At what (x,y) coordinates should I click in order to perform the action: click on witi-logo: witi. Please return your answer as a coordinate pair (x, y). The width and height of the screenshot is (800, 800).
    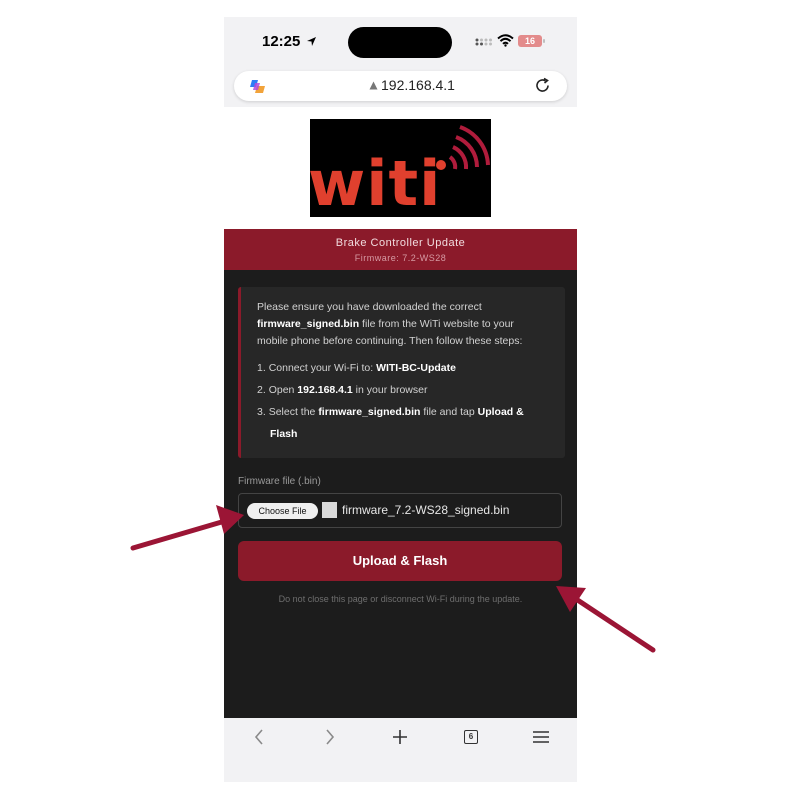
    Looking at the image, I should click on (400, 168).